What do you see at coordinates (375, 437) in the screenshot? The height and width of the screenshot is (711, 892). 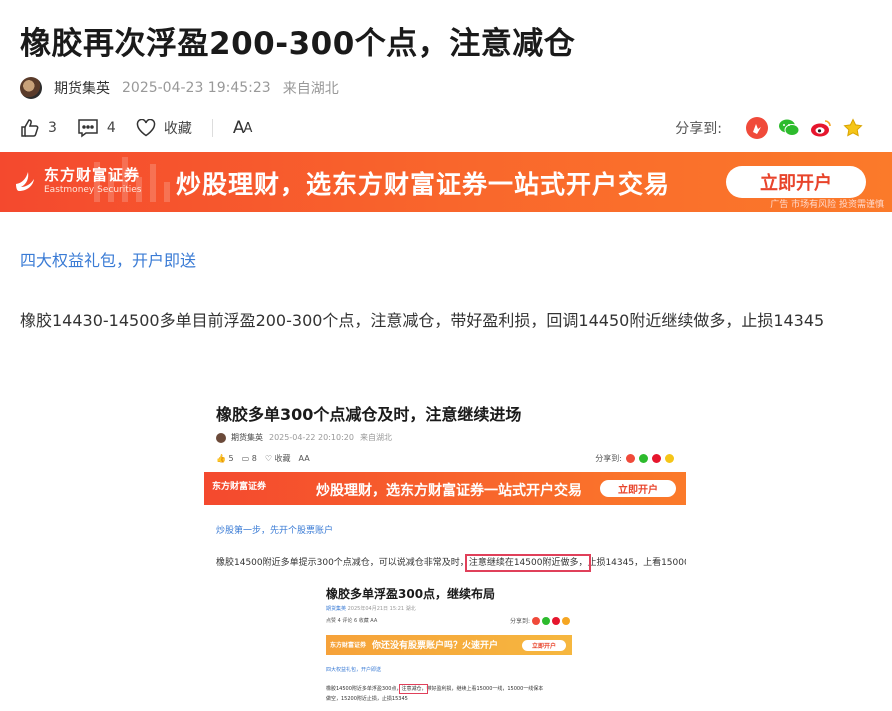 I see `embedded-location: 来自湖北` at bounding box center [375, 437].